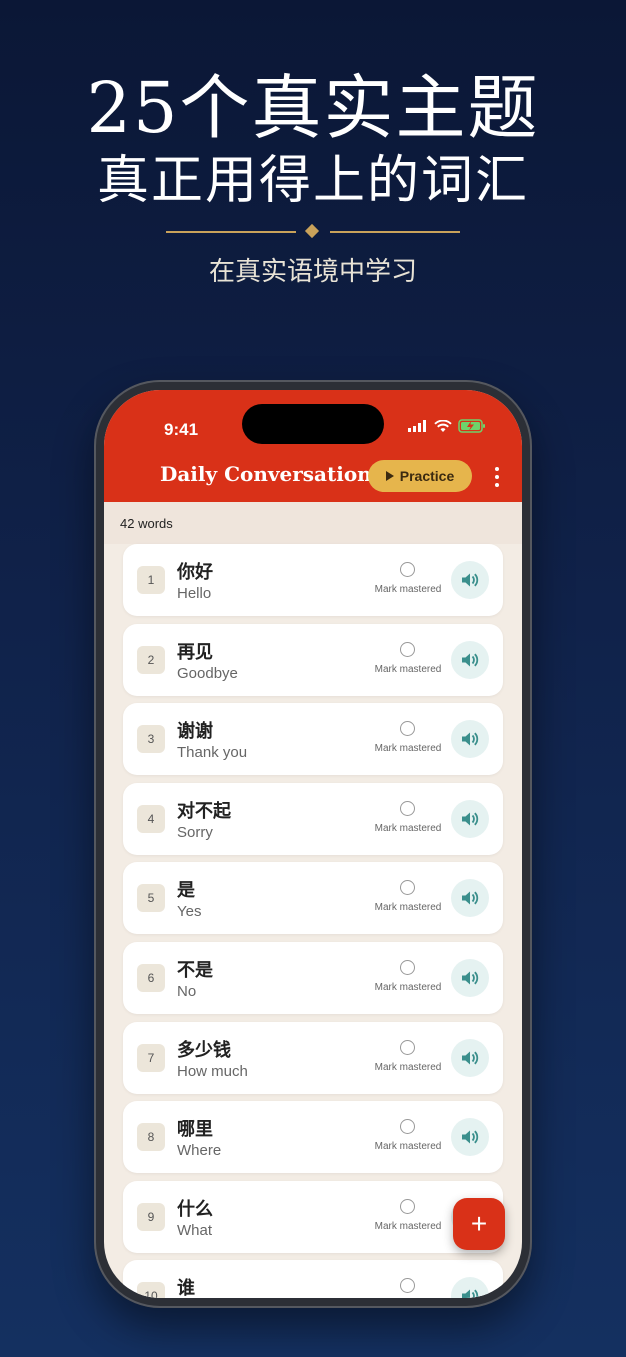  Describe the element at coordinates (313, 978) in the screenshot. I see `word-card: 6 不是 No Mark mastered` at that location.